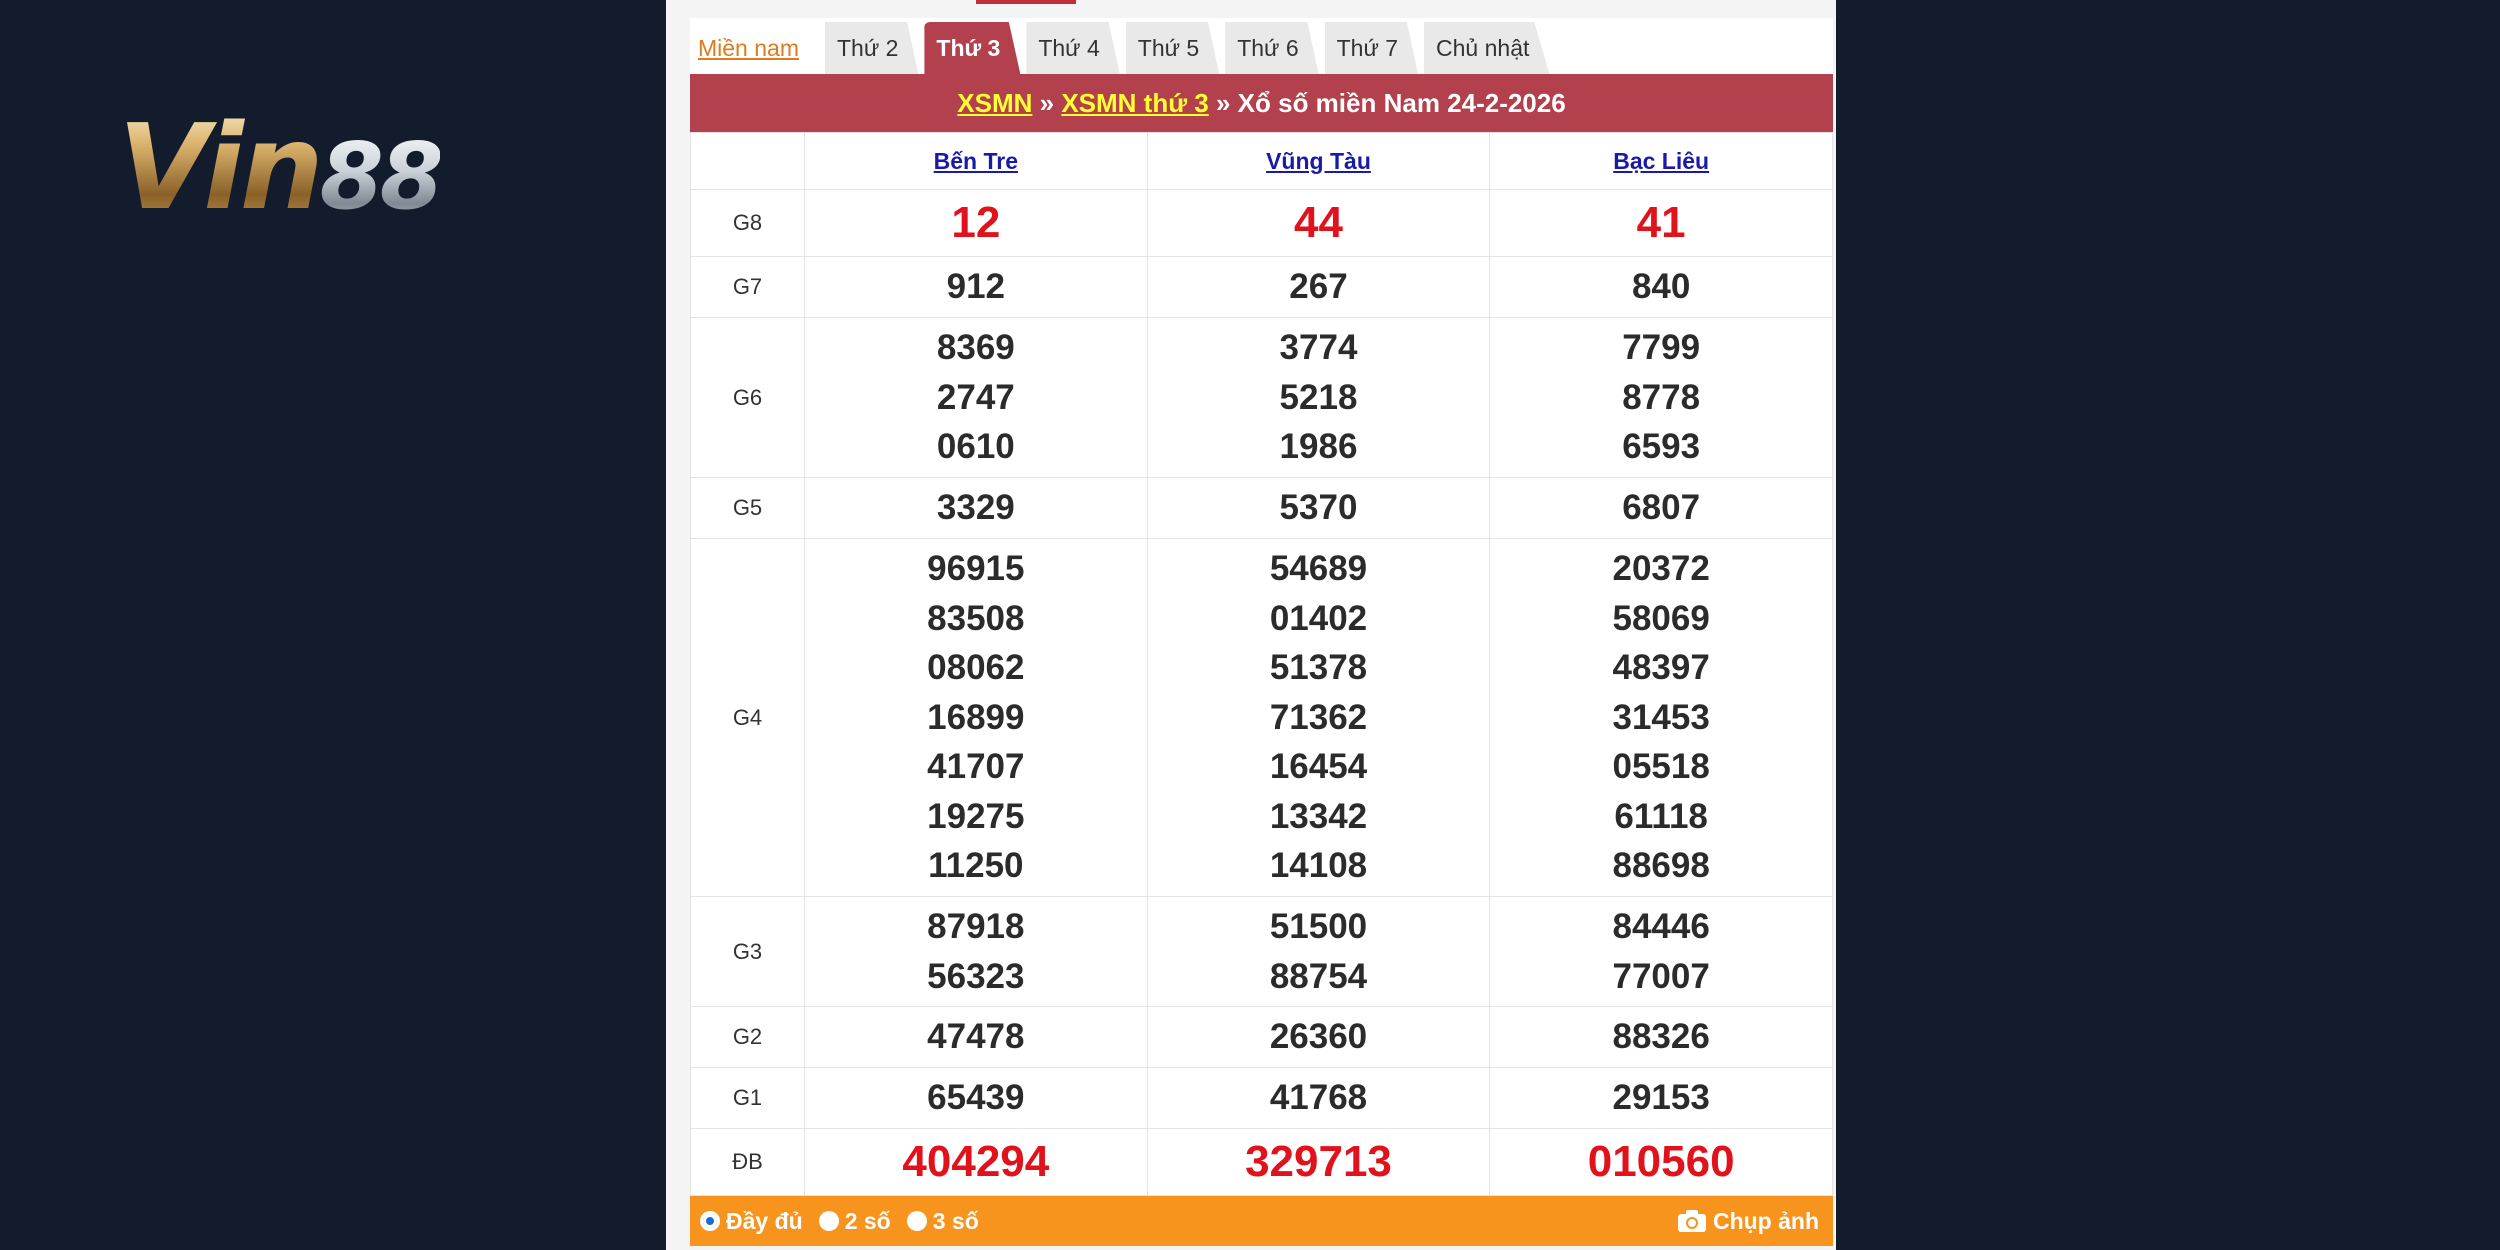 This screenshot has width=2500, height=1250. I want to click on prize-number: 010560, so click(1661, 1161).